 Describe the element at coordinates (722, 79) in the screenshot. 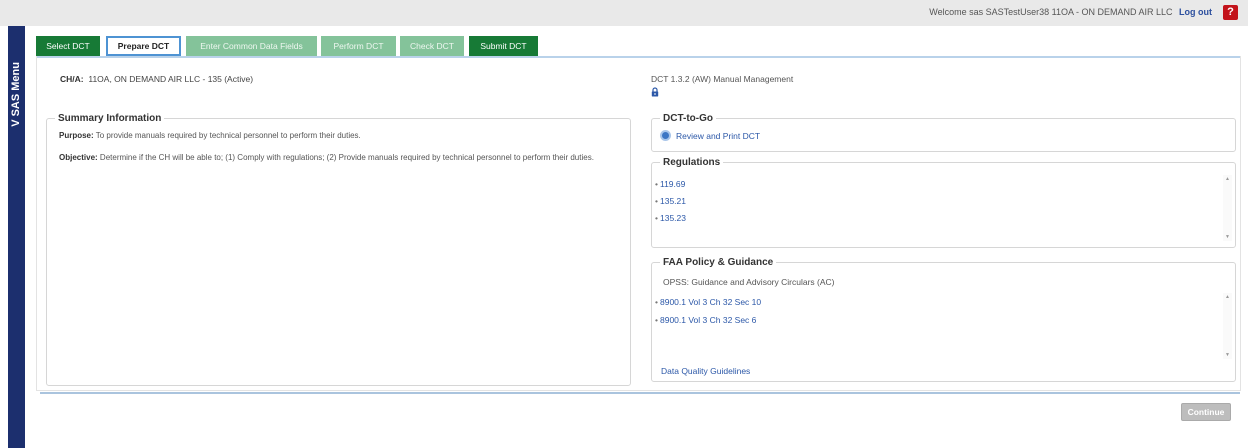

I see `dct-title: DCT 1.3.2 (AW) Manual Management` at that location.